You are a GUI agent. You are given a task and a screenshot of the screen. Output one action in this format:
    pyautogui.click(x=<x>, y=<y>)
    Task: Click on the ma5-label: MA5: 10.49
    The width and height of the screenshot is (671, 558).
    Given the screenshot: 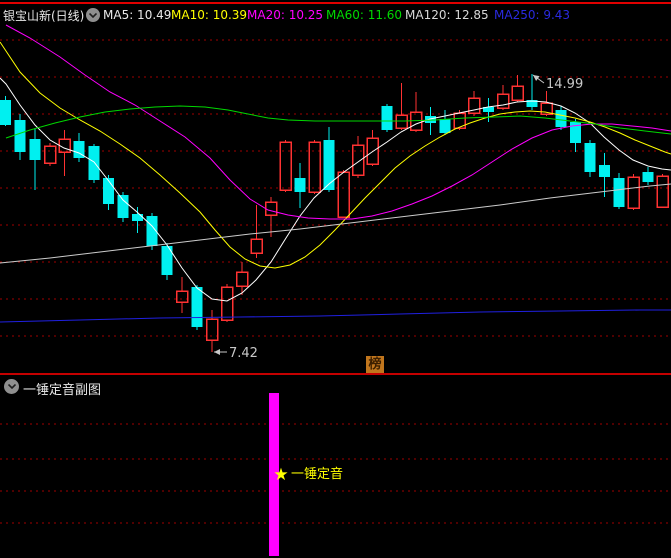 What is the action you would take?
    pyautogui.click(x=137, y=15)
    